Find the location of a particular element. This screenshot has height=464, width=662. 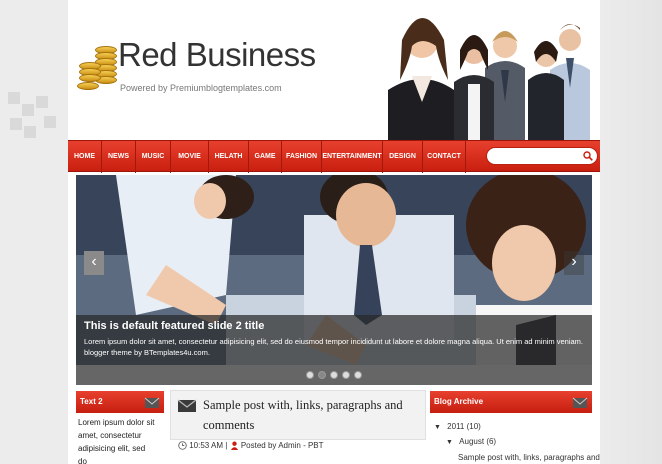

slide-title: This is default featured slide 2 title is located at coordinates (334, 326).